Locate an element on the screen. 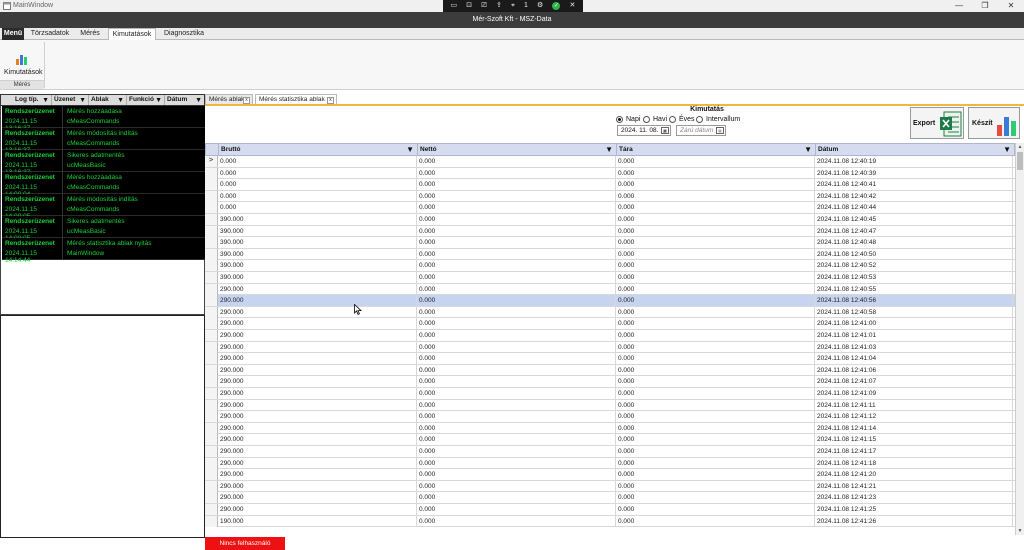  grid-cell-datum: 2024.11.08 12:40:50 is located at coordinates (914, 254).